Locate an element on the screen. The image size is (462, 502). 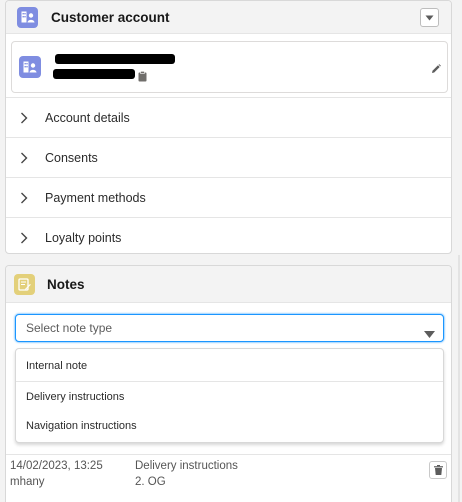
section-loyalty-points: Loyalty points is located at coordinates (228, 235).